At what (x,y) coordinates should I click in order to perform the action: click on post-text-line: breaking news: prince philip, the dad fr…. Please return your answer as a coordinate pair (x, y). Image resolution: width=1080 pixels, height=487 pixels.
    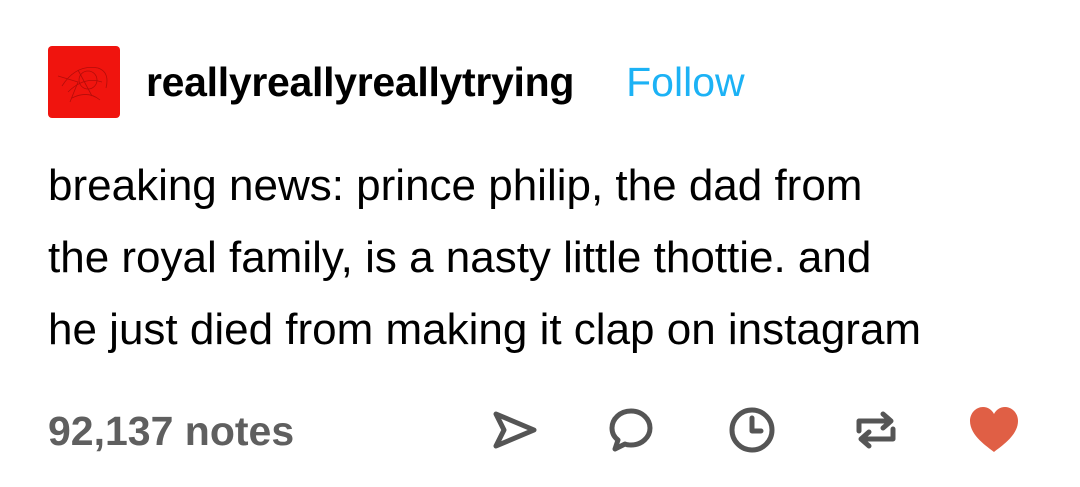
    Looking at the image, I should click on (455, 185).